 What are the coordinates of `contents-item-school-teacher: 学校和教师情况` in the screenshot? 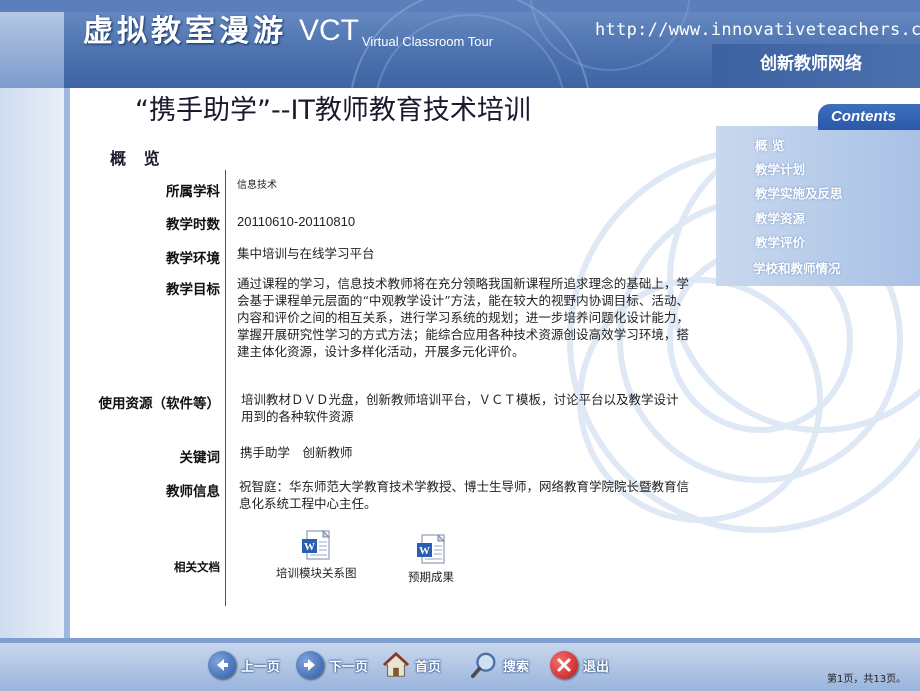 It's located at (797, 267).